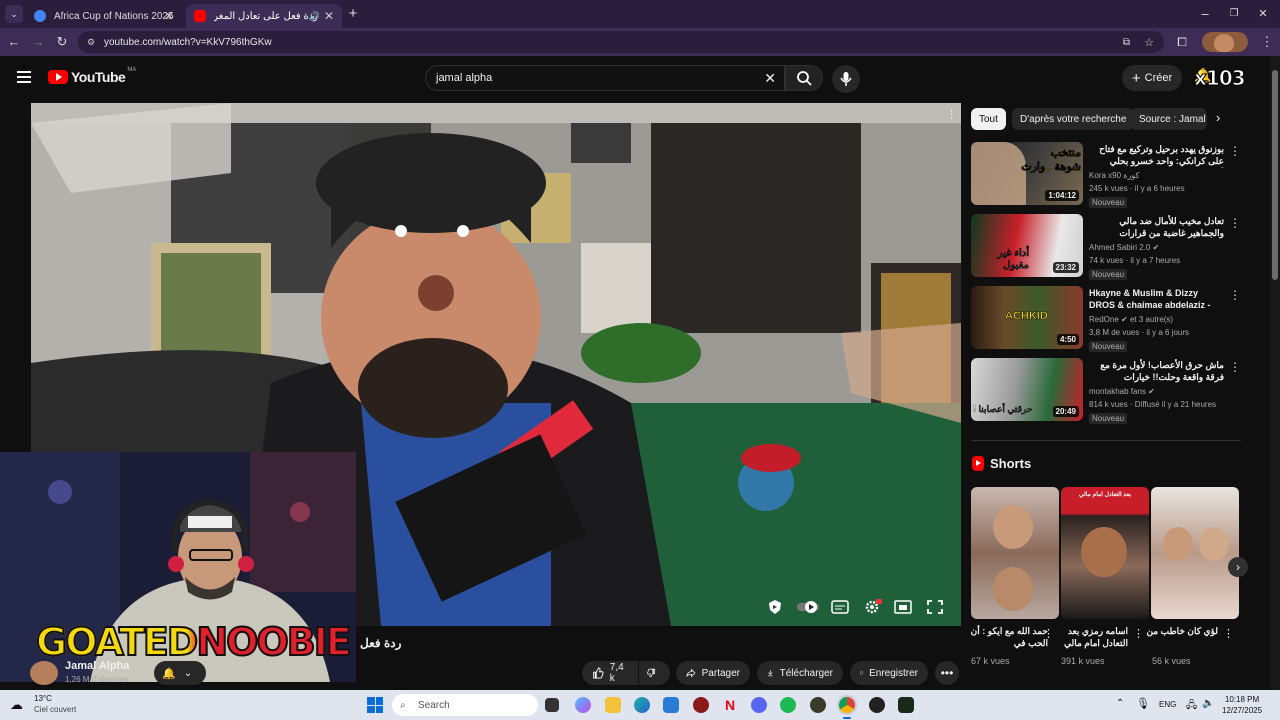  Describe the element at coordinates (935, 607) in the screenshot. I see `fullscreen-icon` at that location.